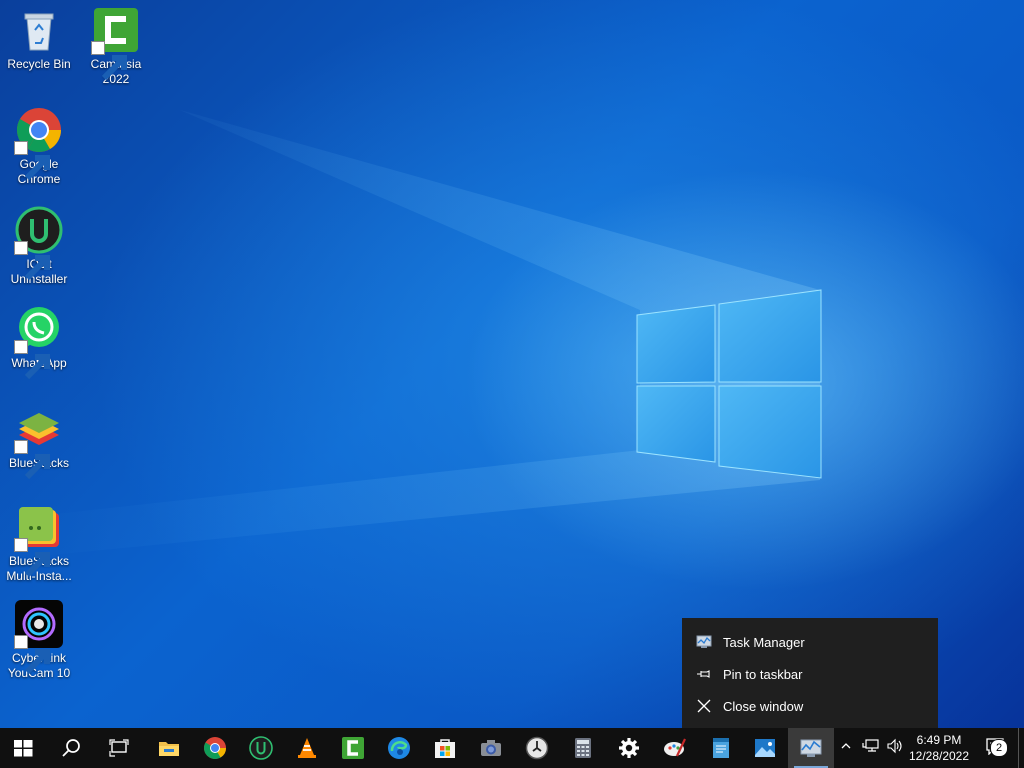 Image resolution: width=1024 pixels, height=768 pixels. I want to click on desktop-icon-google-chrome: Google Chrome, so click(39, 146).